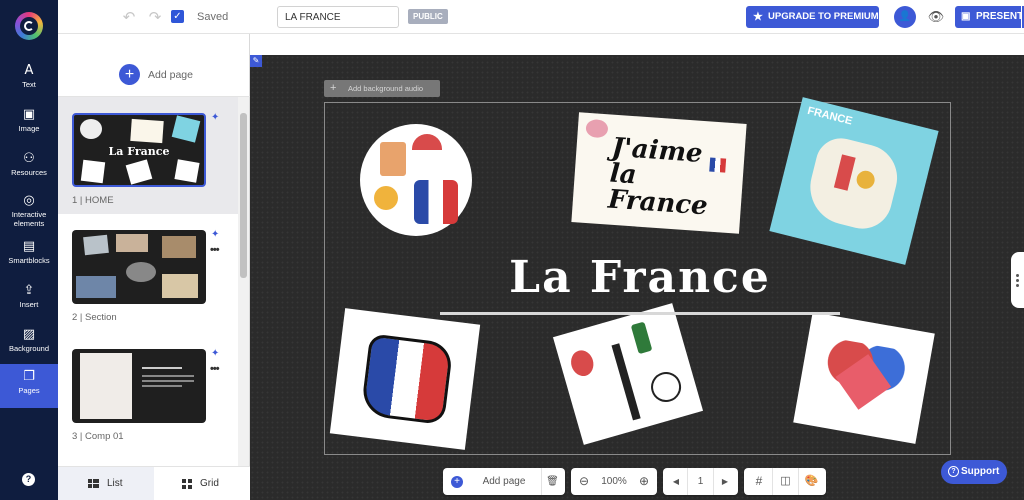 The width and height of the screenshot is (1024, 500). What do you see at coordinates (338, 17) in the screenshot?
I see `project-title-input` at bounding box center [338, 17].